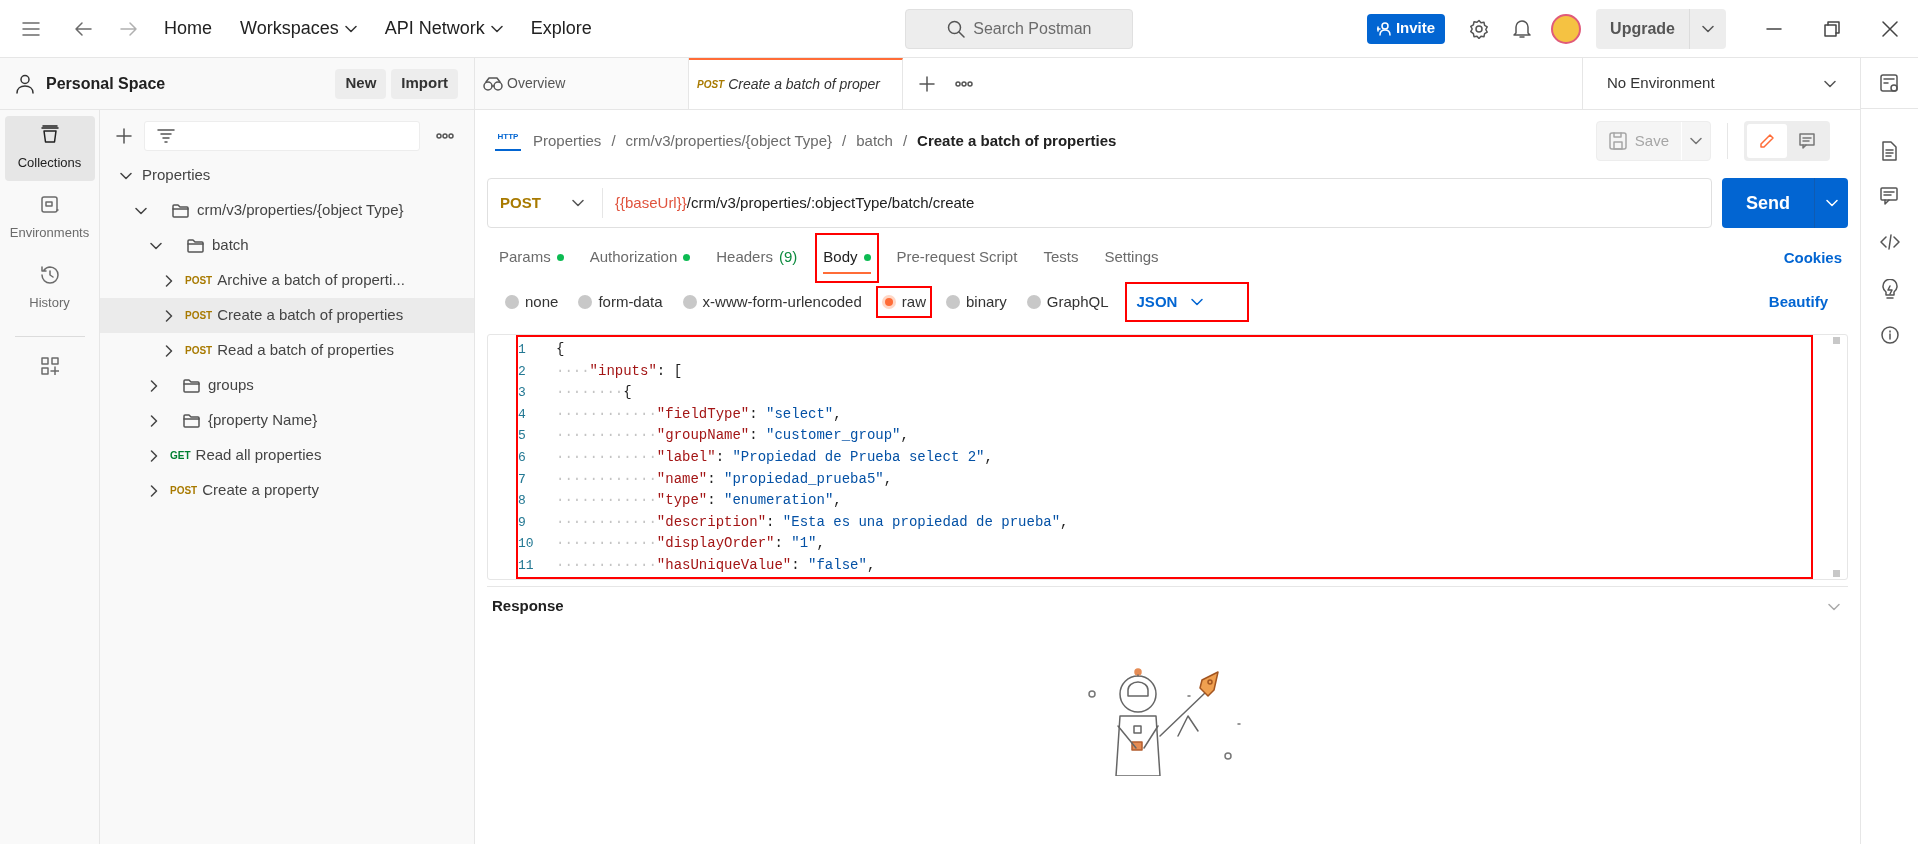 This screenshot has height=844, width=1918. I want to click on request-section-tab: Body, so click(847, 258).